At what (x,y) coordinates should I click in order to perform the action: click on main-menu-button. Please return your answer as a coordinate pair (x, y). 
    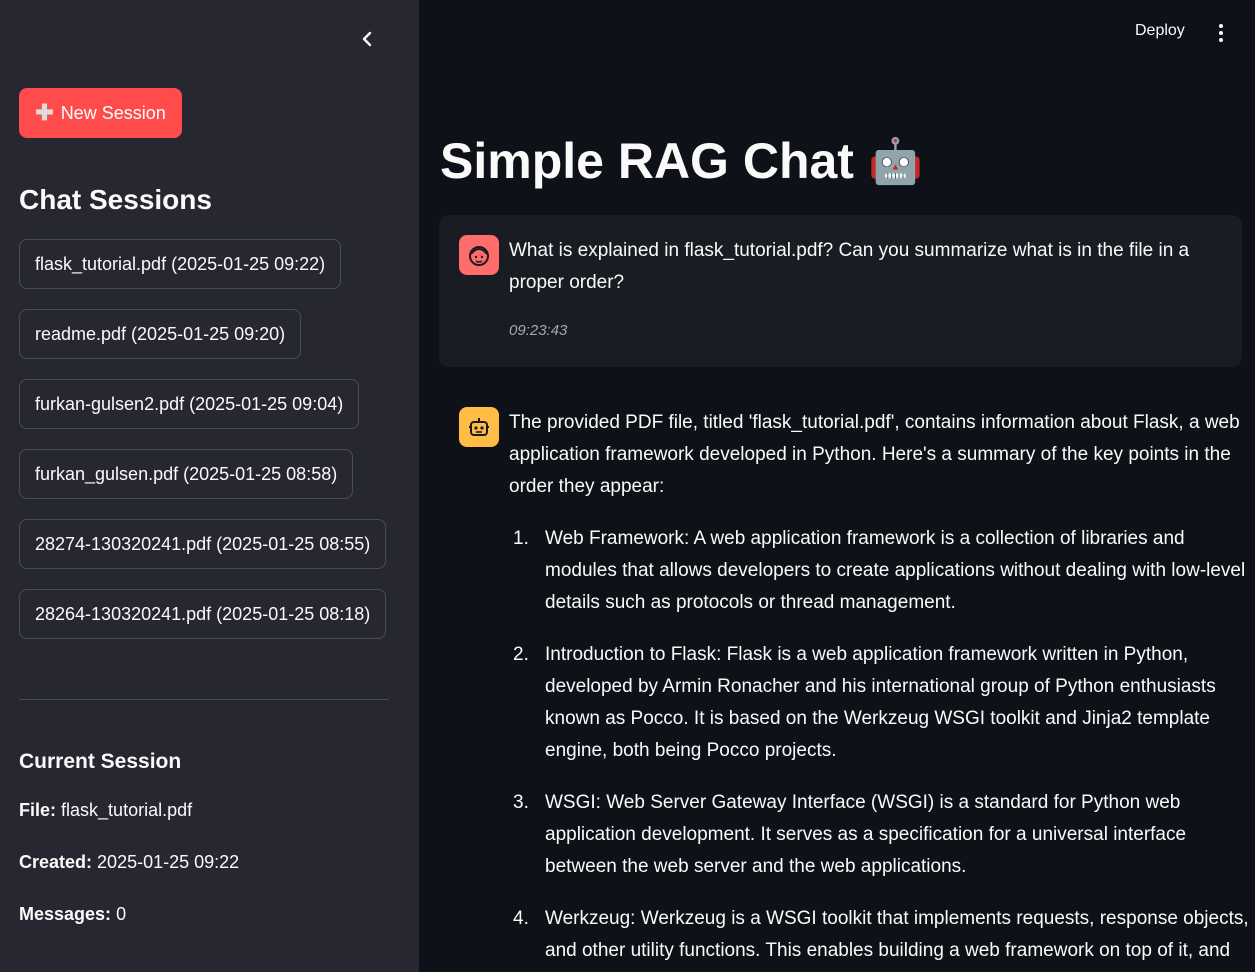
    Looking at the image, I should click on (1221, 33).